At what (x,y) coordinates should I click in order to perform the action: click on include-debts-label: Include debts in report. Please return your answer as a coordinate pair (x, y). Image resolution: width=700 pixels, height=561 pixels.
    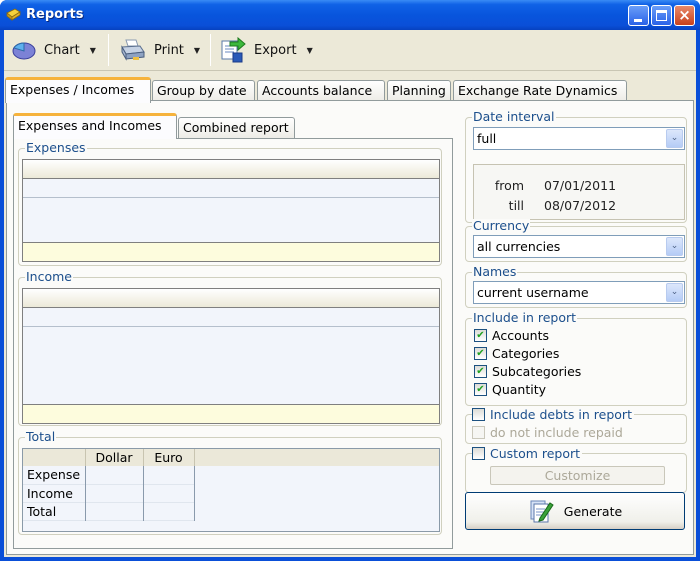
    Looking at the image, I should click on (561, 414).